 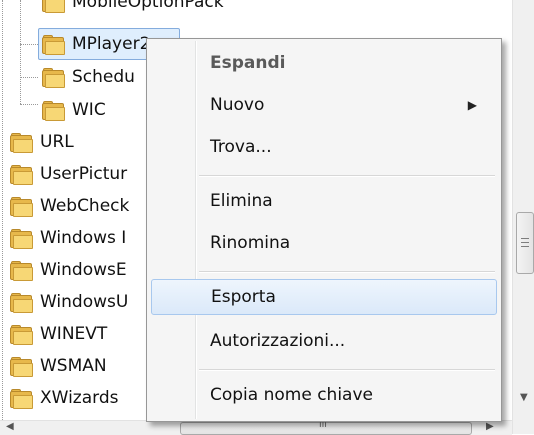 What do you see at coordinates (323, 63) in the screenshot?
I see `menu-item-expand: Espandi` at bounding box center [323, 63].